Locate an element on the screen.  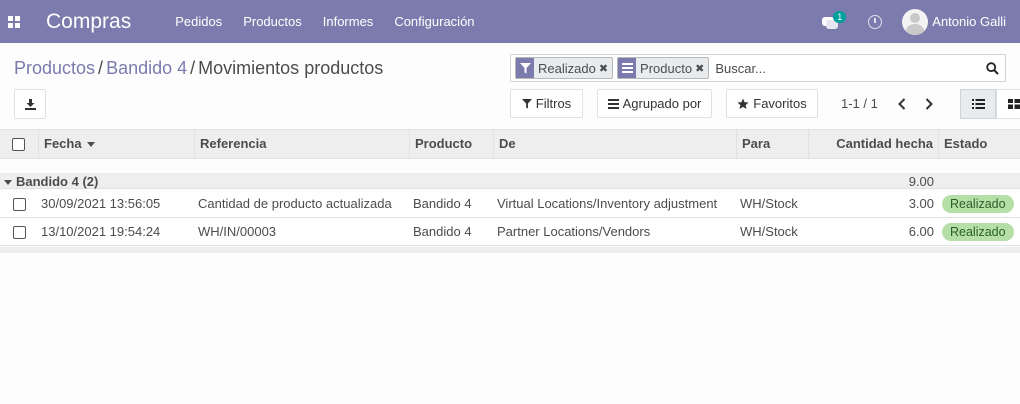
search-facet-producto: Producto ✖ is located at coordinates (663, 68).